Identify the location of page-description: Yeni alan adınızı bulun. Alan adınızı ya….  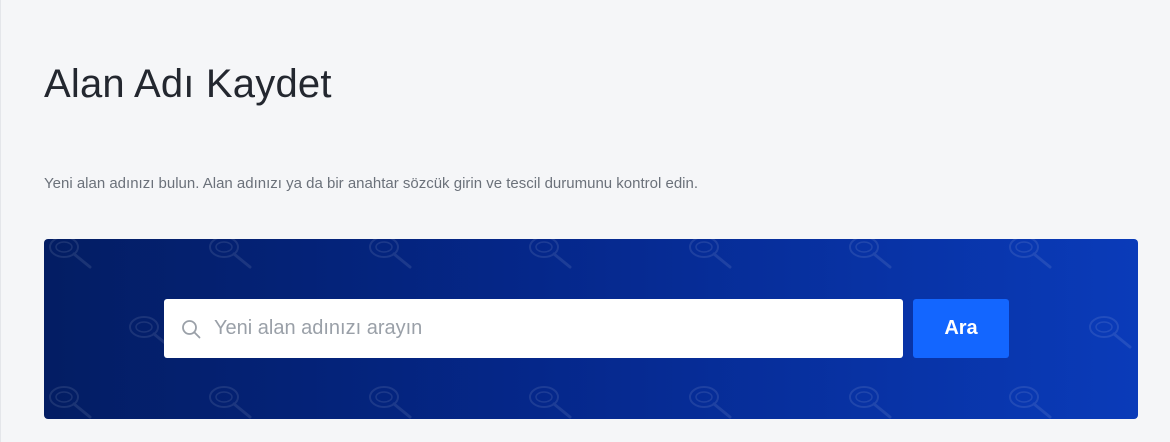
(371, 183).